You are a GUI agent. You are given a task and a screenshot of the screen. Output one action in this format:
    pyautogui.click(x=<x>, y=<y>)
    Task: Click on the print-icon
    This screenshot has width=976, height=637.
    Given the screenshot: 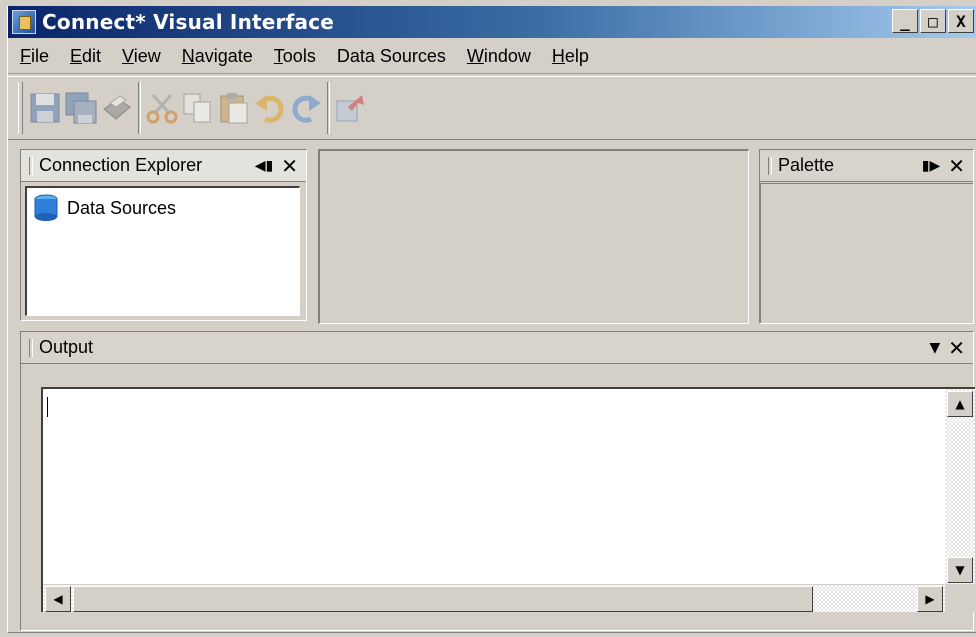 What is the action you would take?
    pyautogui.click(x=117, y=107)
    